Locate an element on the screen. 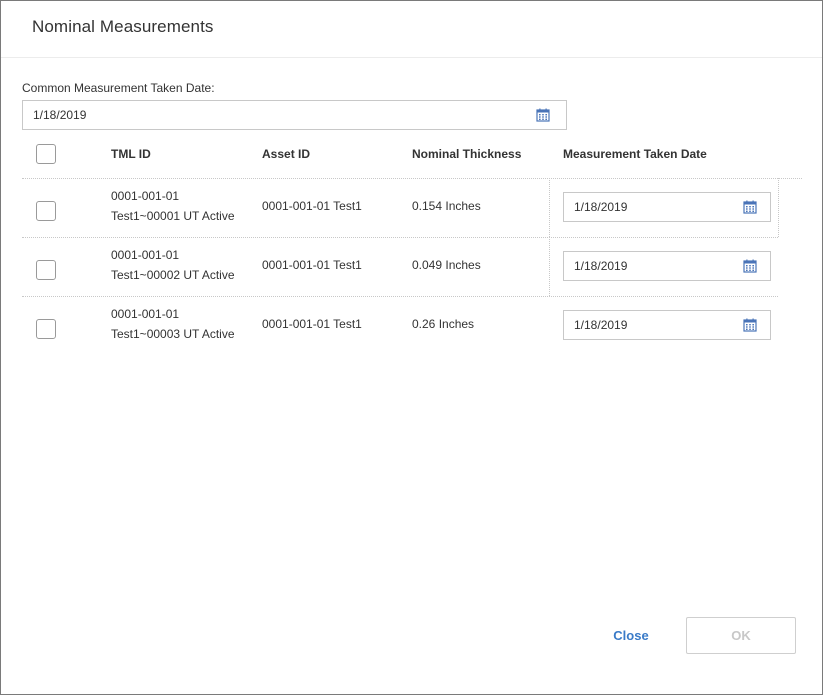  tml-id-line2: Test1~00002 UT Active is located at coordinates (173, 275).